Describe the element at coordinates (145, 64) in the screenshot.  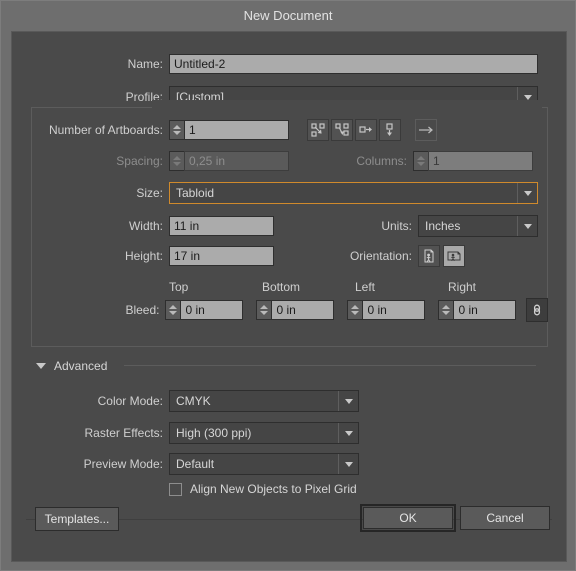
I see `name-label: Name:` at that location.